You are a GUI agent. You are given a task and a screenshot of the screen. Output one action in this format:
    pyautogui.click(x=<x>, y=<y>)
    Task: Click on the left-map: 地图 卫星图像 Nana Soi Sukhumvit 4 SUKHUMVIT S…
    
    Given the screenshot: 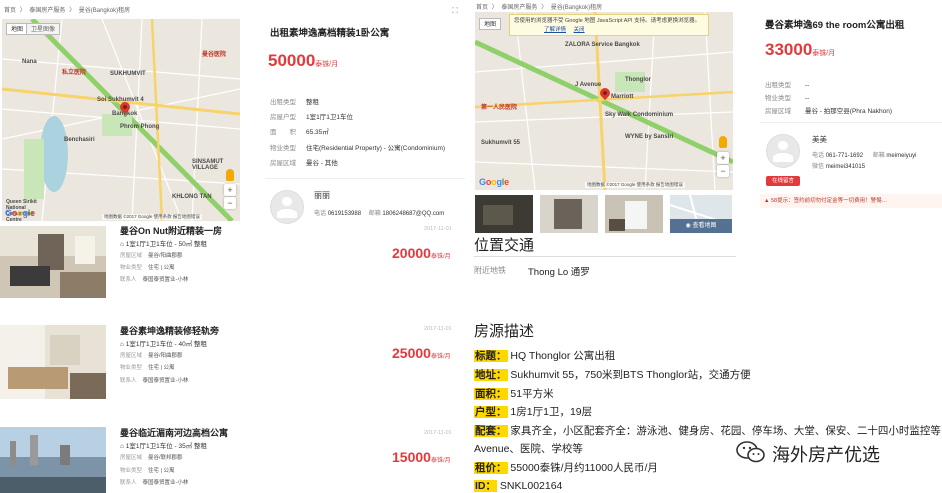 What is the action you would take?
    pyautogui.click(x=121, y=120)
    